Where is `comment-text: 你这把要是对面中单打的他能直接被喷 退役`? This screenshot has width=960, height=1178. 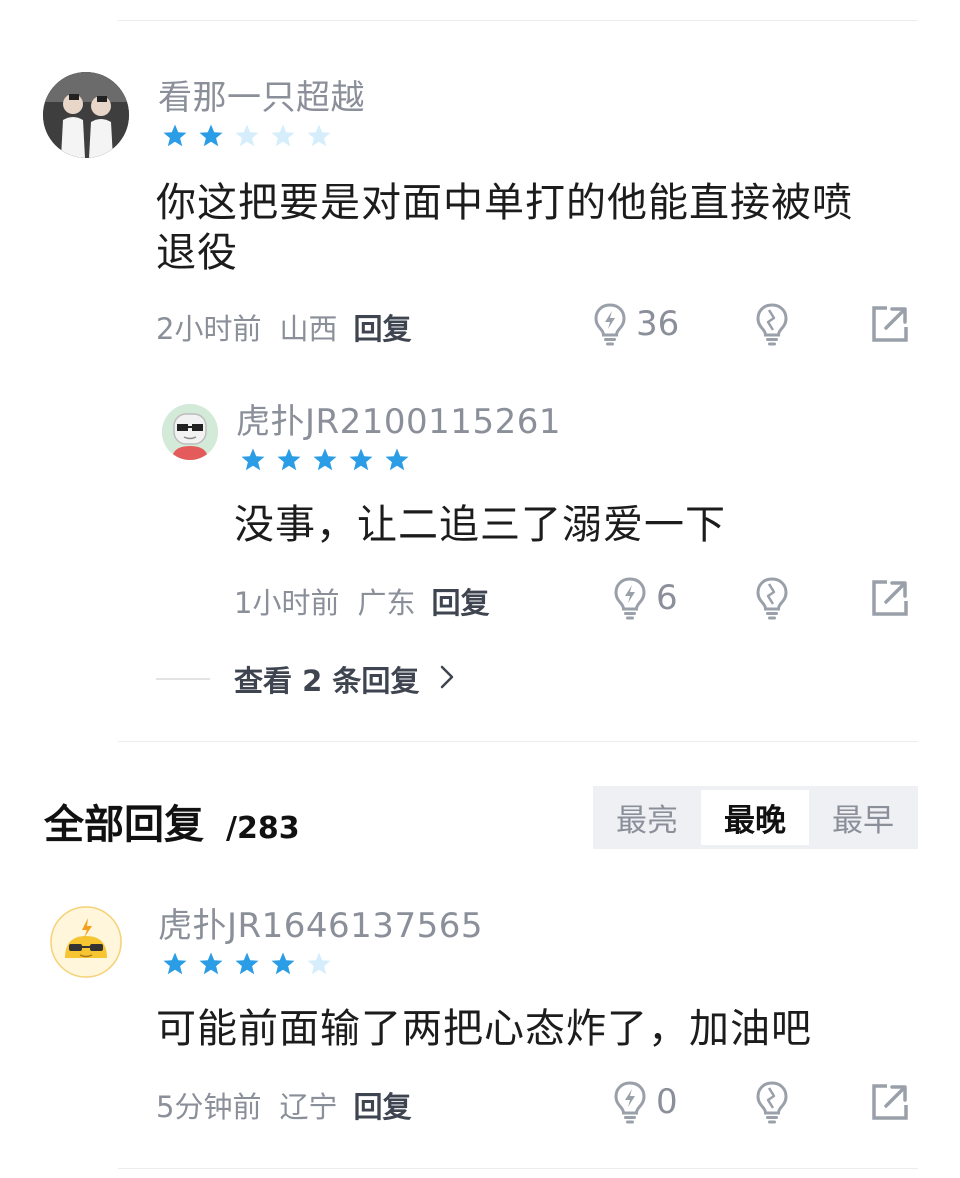 comment-text: 你这把要是对面中单打的他能直接被喷 退役 is located at coordinates (504, 228).